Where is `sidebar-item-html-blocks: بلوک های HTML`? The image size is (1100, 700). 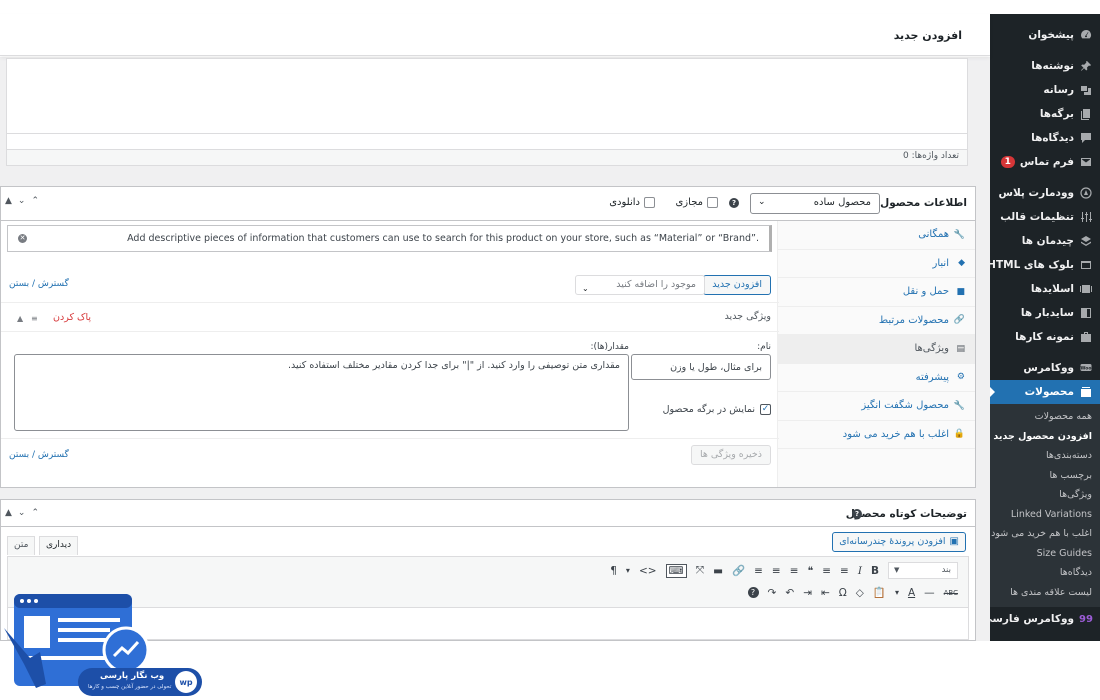 sidebar-item-html-blocks: بلوک های HTML is located at coordinates (1045, 265).